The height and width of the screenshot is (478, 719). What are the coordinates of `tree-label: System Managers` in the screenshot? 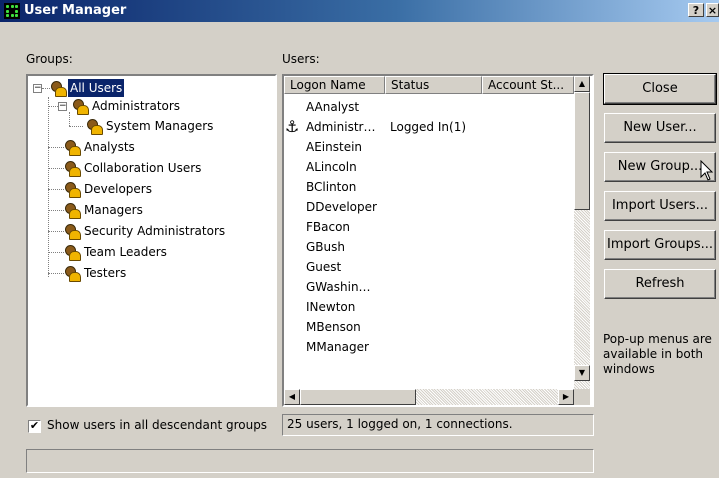 It's located at (160, 126).